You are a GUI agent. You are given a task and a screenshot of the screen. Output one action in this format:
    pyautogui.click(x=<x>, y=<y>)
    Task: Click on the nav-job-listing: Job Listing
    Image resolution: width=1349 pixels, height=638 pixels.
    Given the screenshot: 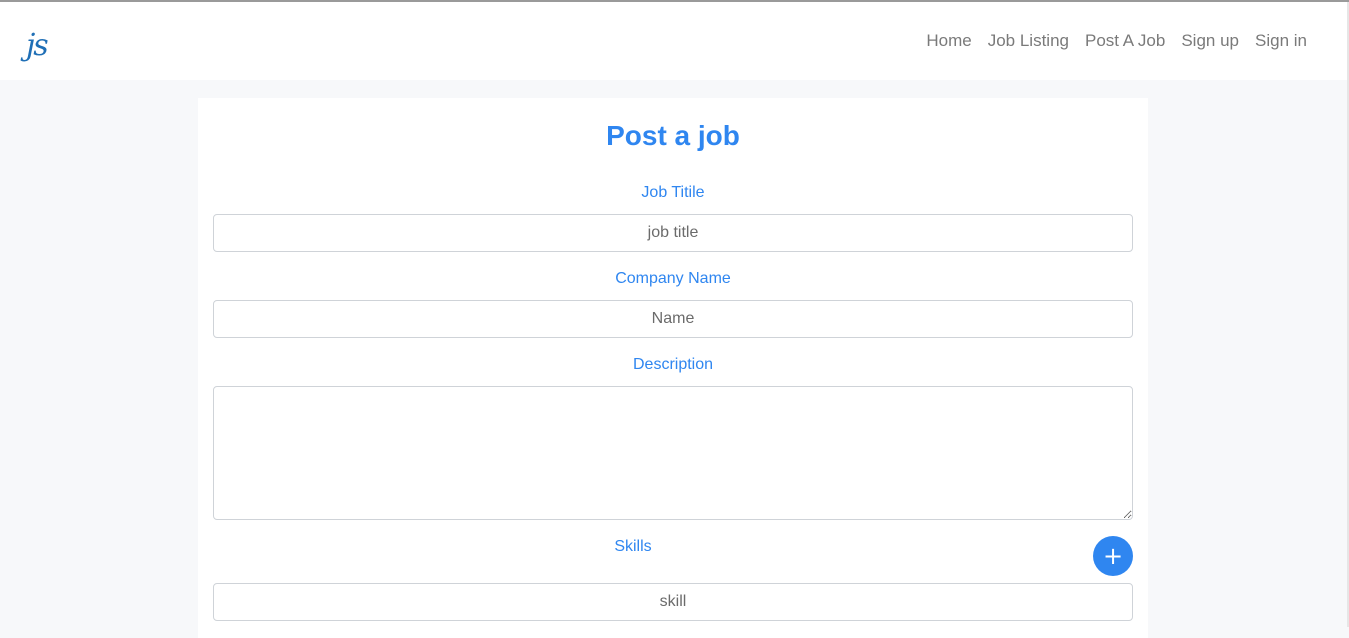 What is the action you would take?
    pyautogui.click(x=1028, y=41)
    